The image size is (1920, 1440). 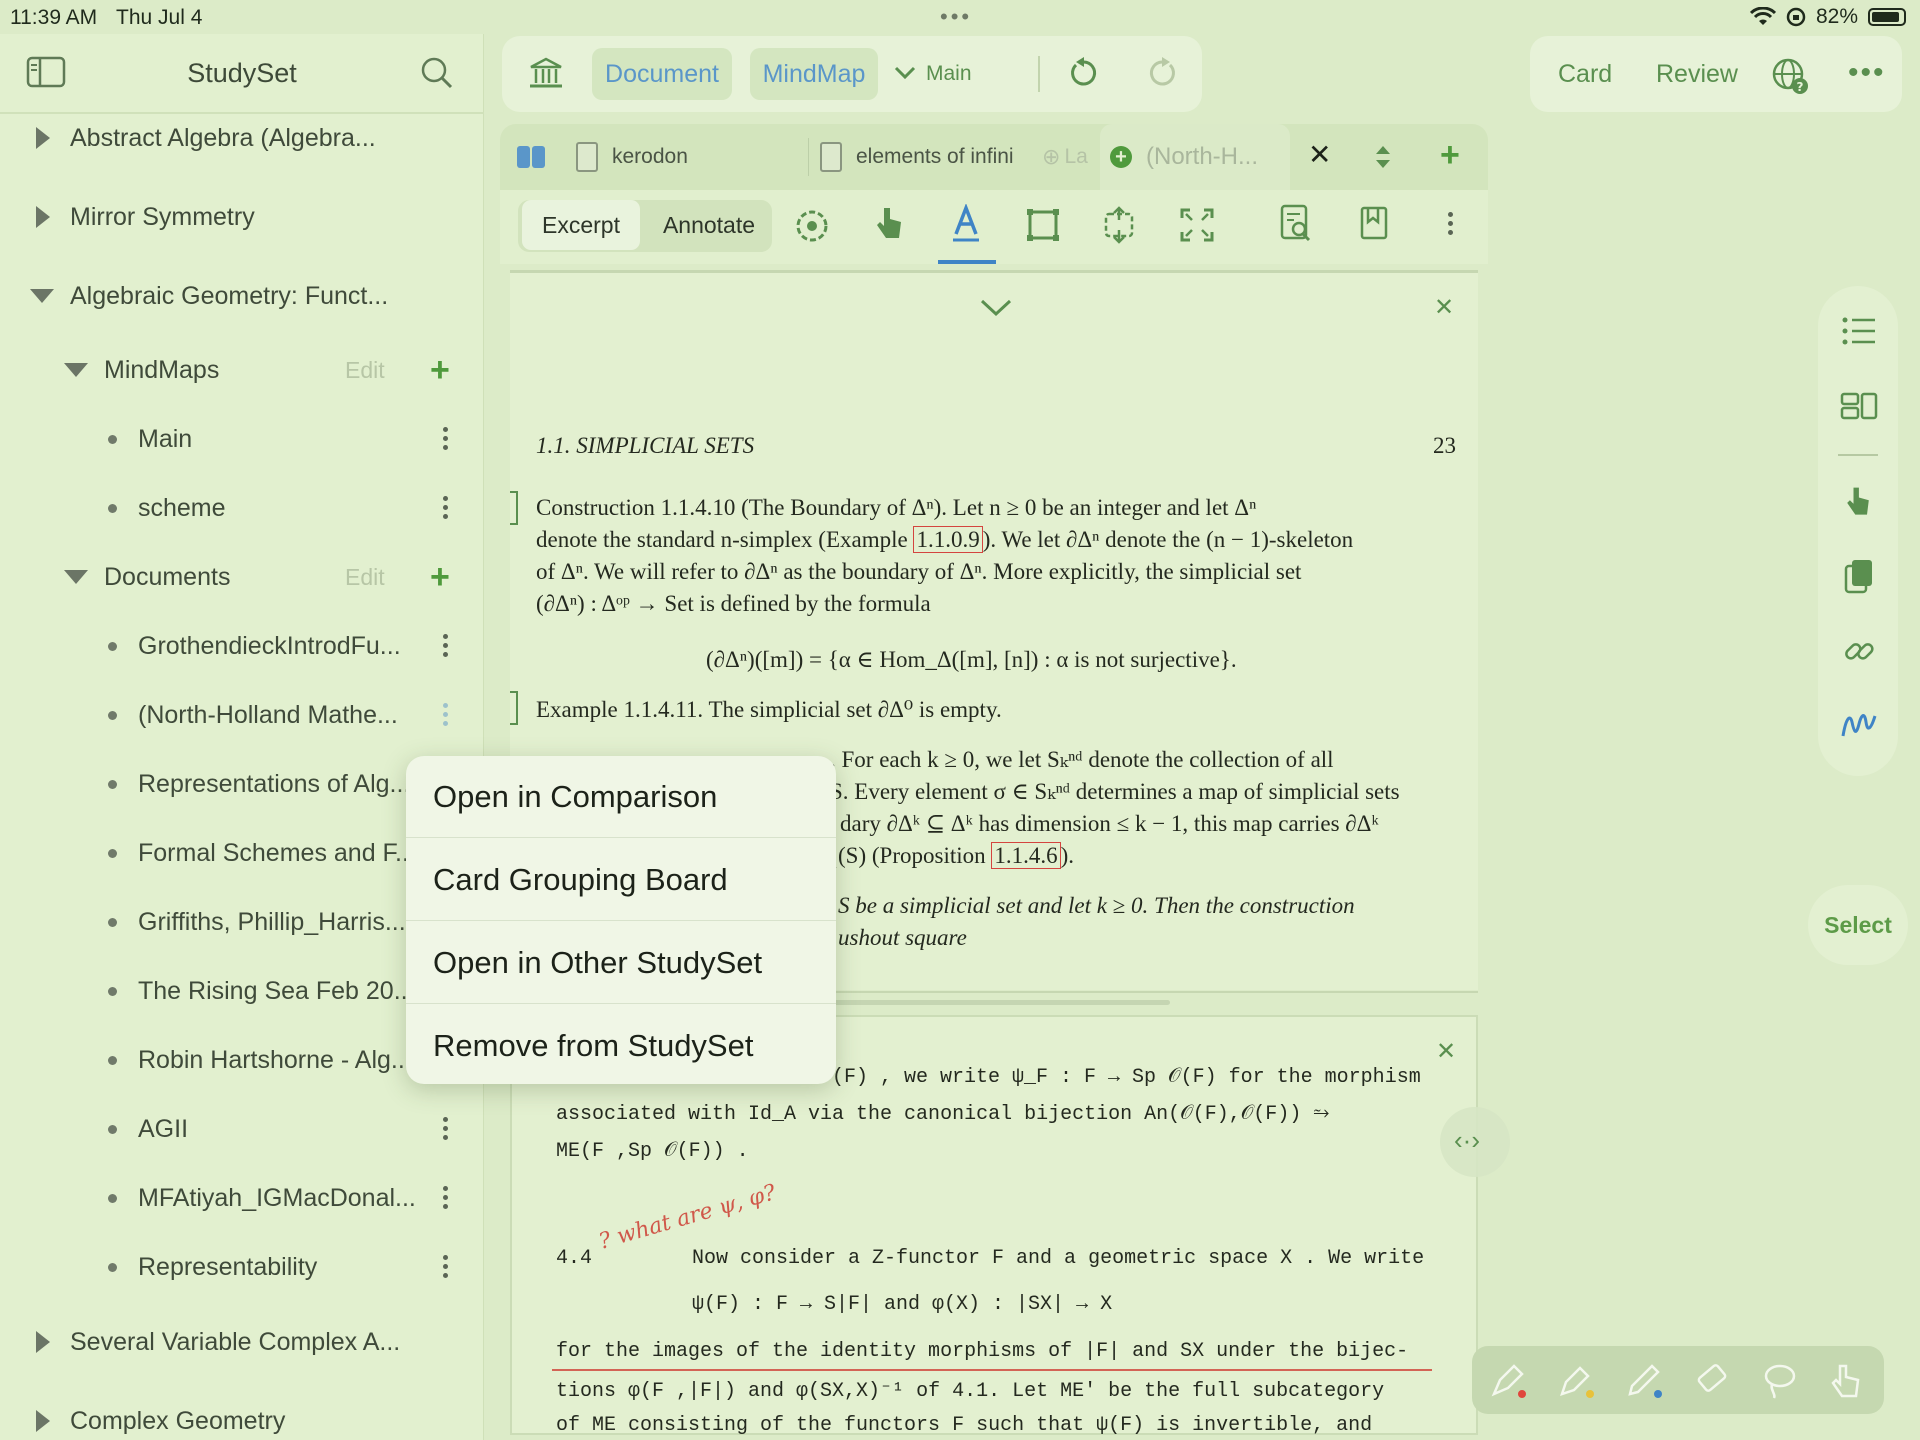 I want to click on review-button: Review, so click(x=1697, y=74).